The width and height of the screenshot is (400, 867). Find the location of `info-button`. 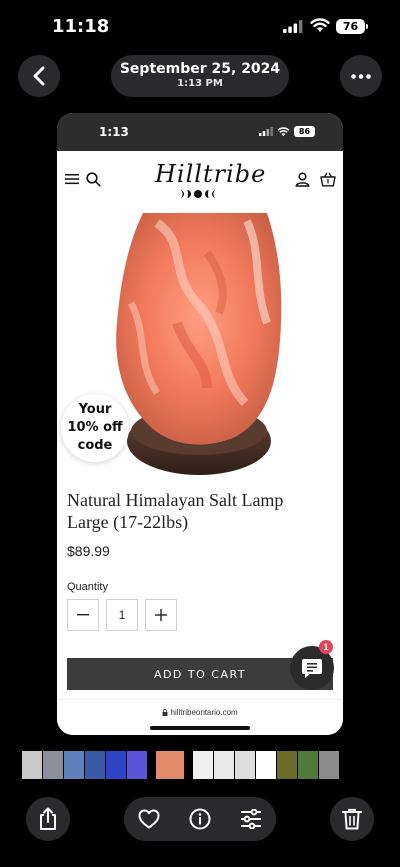

info-button is located at coordinates (200, 819).